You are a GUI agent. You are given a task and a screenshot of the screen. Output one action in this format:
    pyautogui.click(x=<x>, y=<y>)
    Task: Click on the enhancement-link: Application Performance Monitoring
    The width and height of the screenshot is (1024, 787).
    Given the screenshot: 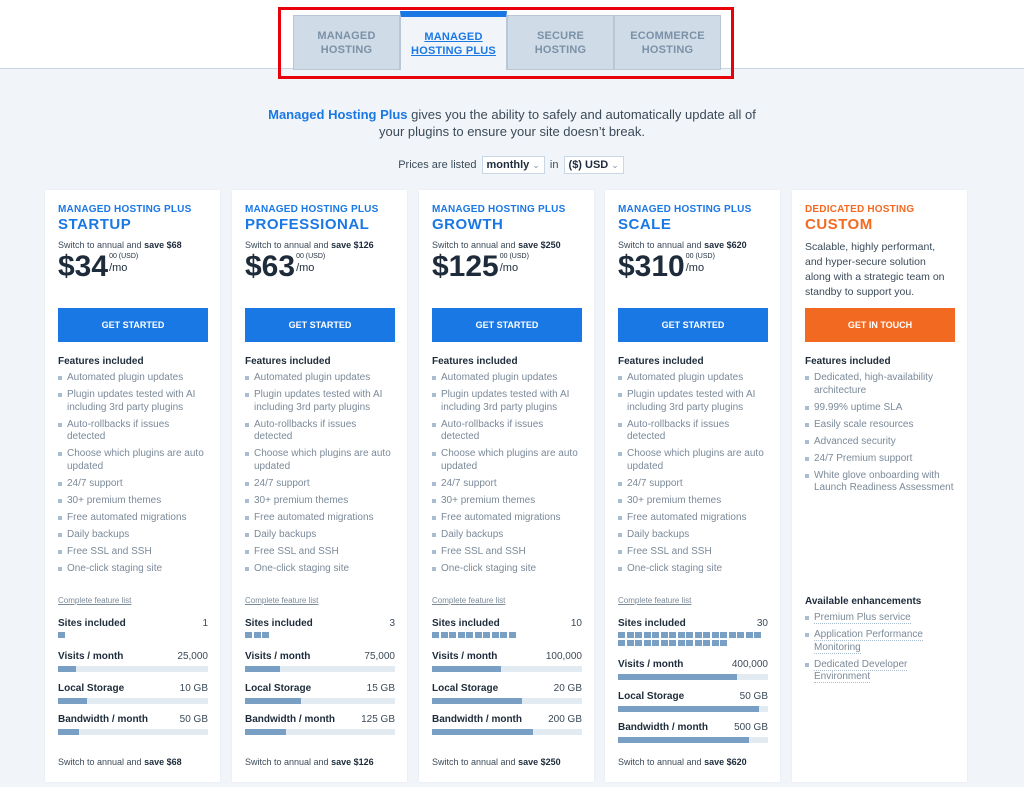 What is the action you would take?
    pyautogui.click(x=868, y=641)
    